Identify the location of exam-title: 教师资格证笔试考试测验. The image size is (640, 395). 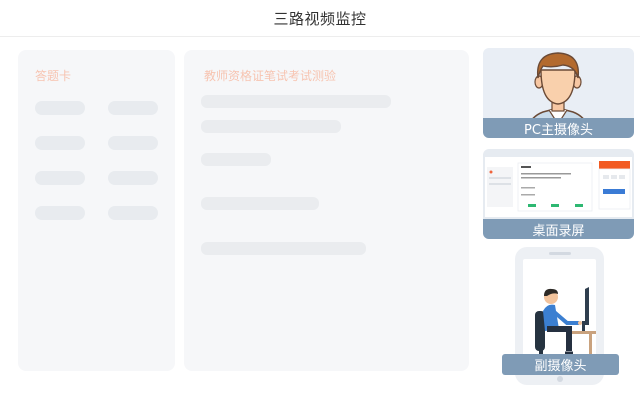
(270, 76).